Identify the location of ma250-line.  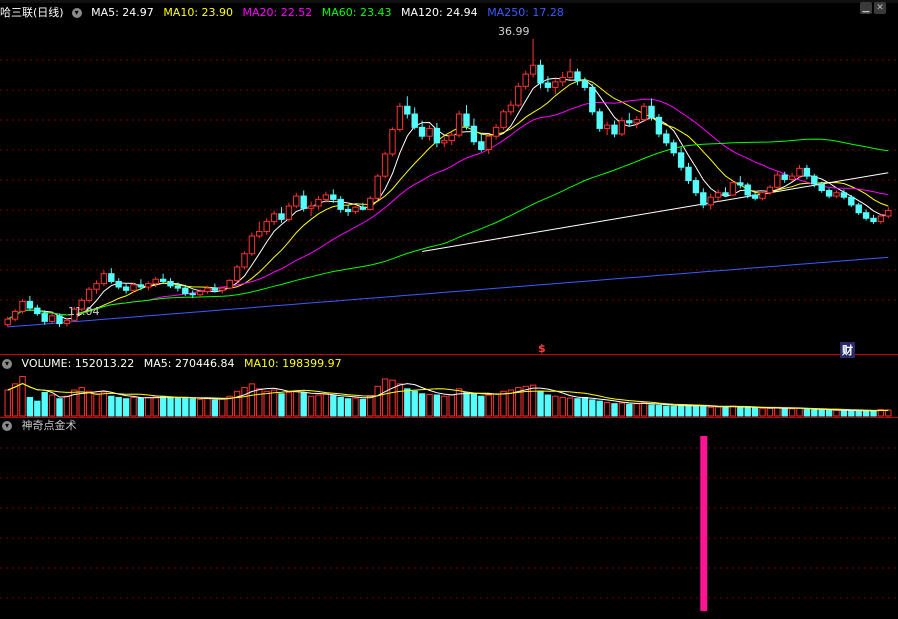
(448, 292).